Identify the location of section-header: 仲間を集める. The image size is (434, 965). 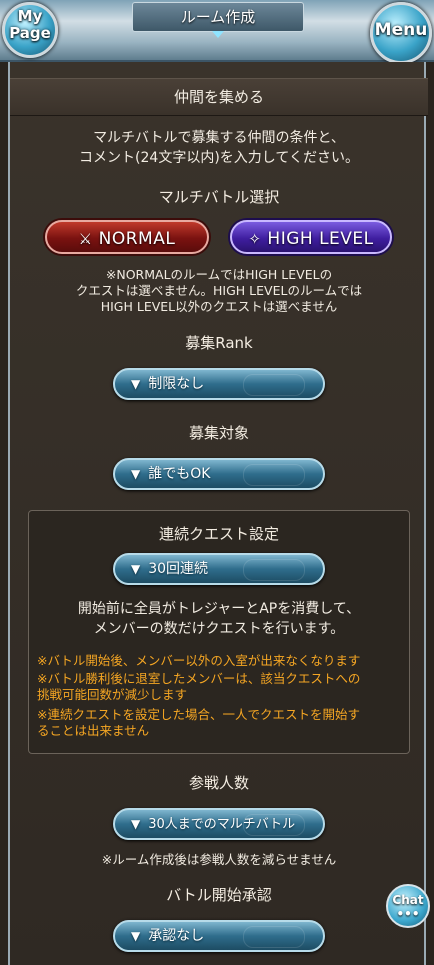
(219, 97).